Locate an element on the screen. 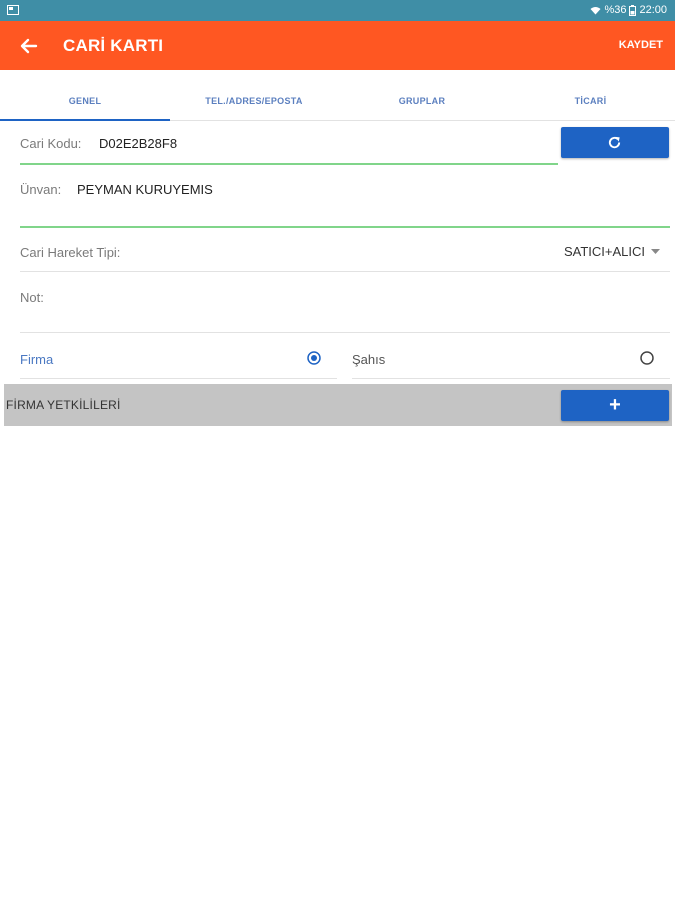 The height and width of the screenshot is (900, 675). cari-hareket-tipi-row: Cari Hareket Tipi: SATICI+ALICI is located at coordinates (345, 254).